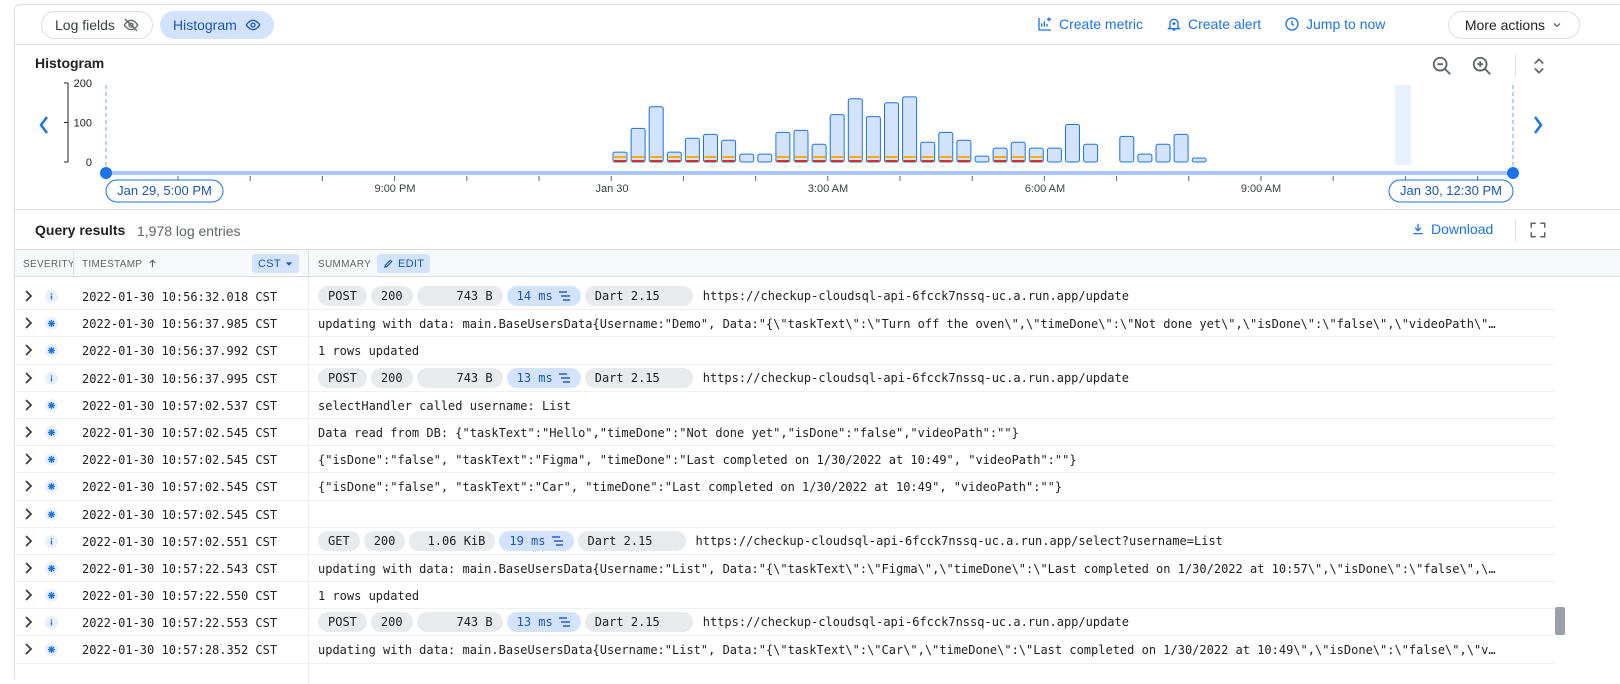 Image resolution: width=1620 pixels, height=684 pixels. Describe the element at coordinates (217, 25) in the screenshot. I see `histogram-toggle: Histogram` at that location.